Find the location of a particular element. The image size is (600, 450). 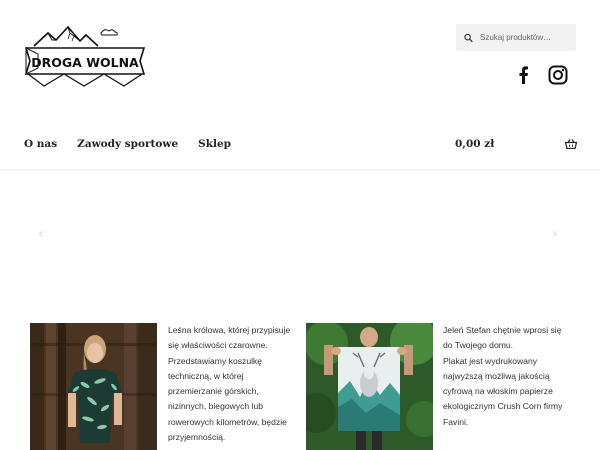

promo-text-line: Favini. is located at coordinates (456, 421).